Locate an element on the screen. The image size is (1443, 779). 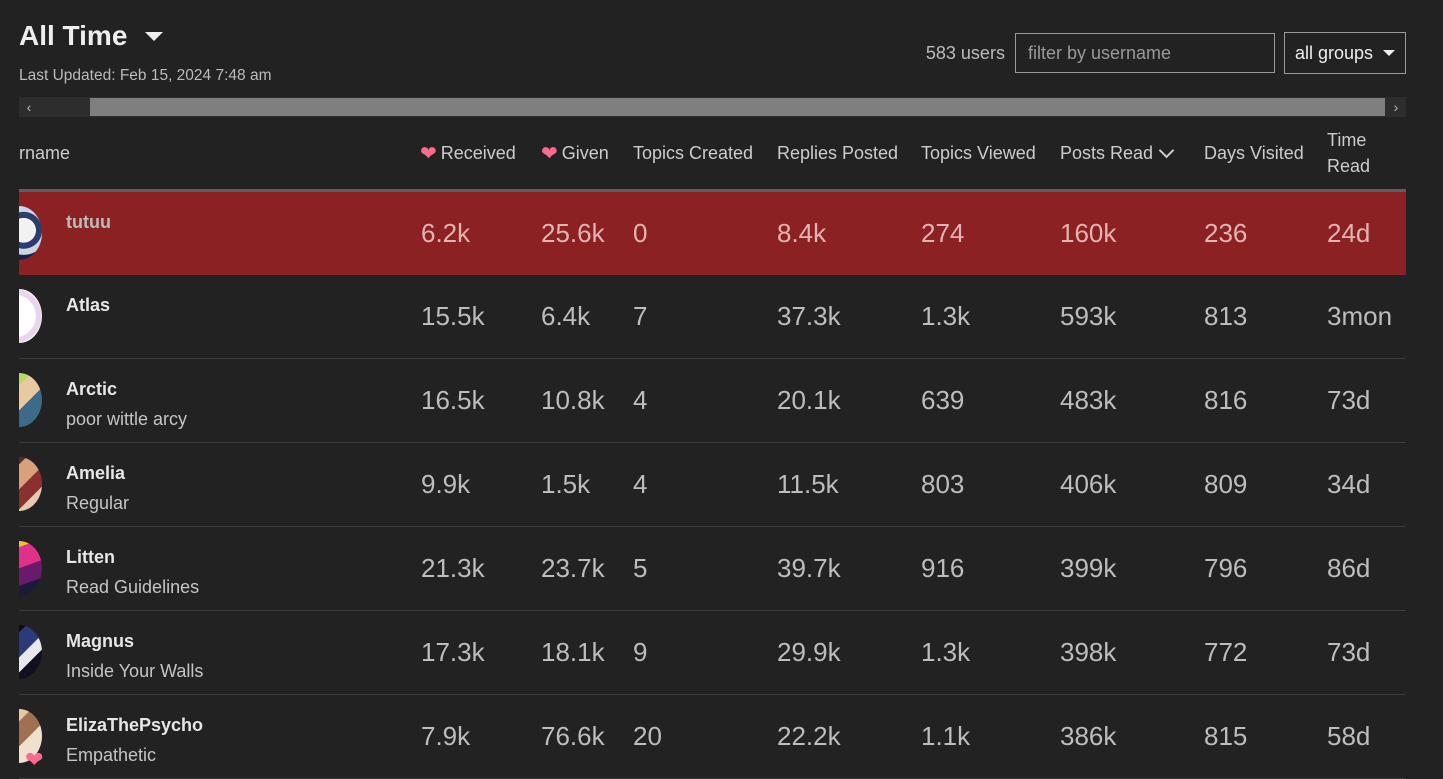
days-visited-value: 796 is located at coordinates (1226, 568).